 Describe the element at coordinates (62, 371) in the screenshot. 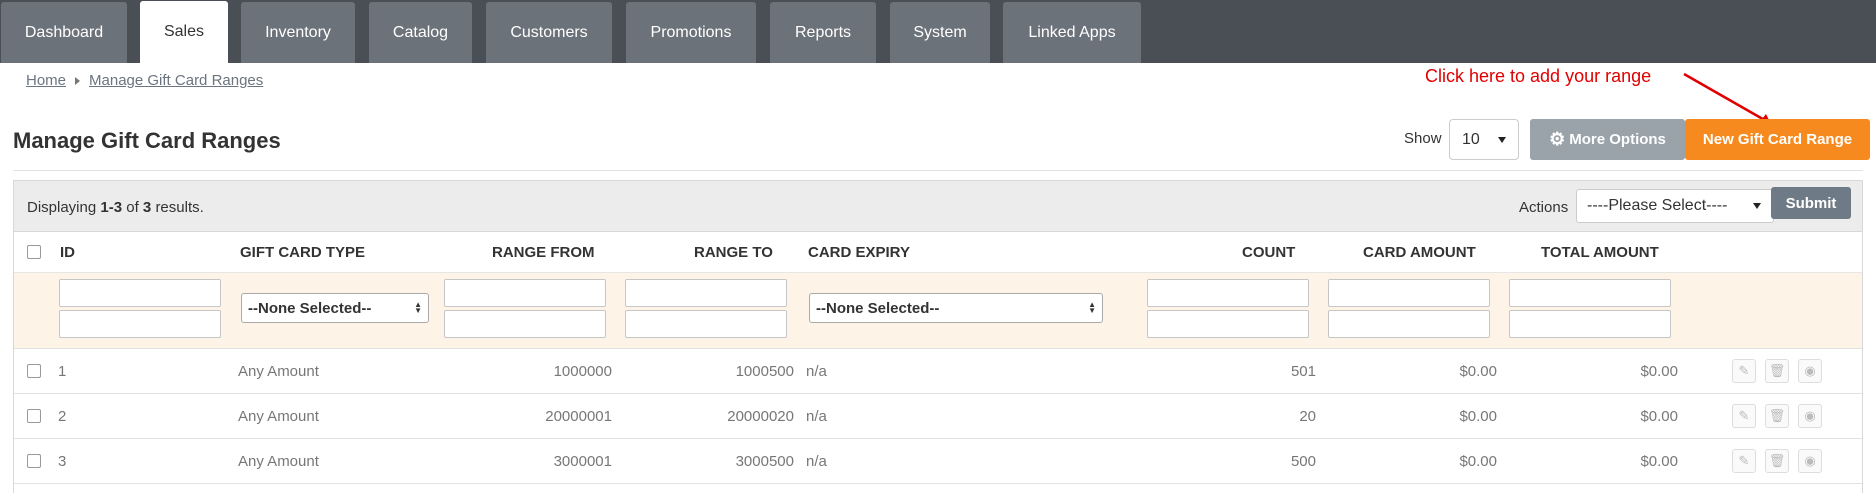

I see `cell-id: 1` at that location.